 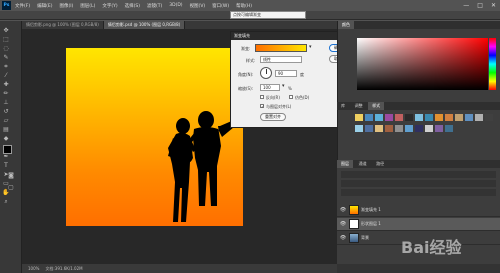 What do you see at coordinates (6, 138) in the screenshot?
I see `blur-tool-icon: ◆` at bounding box center [6, 138].